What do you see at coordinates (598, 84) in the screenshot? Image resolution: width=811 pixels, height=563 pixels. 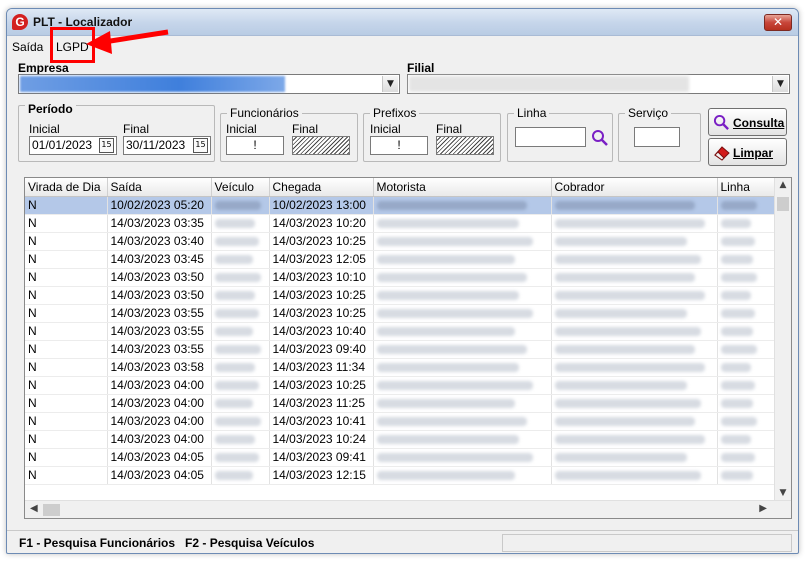 I see `filial-select: ▼` at bounding box center [598, 84].